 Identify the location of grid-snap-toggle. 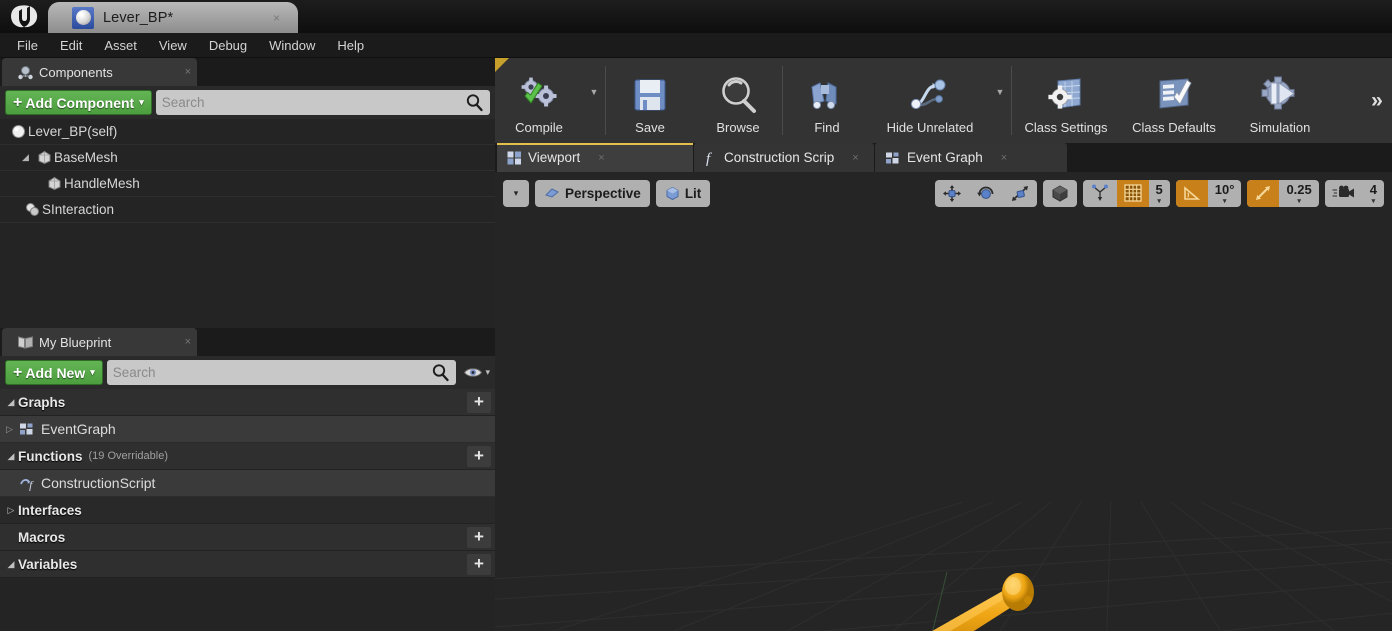
(1132, 193).